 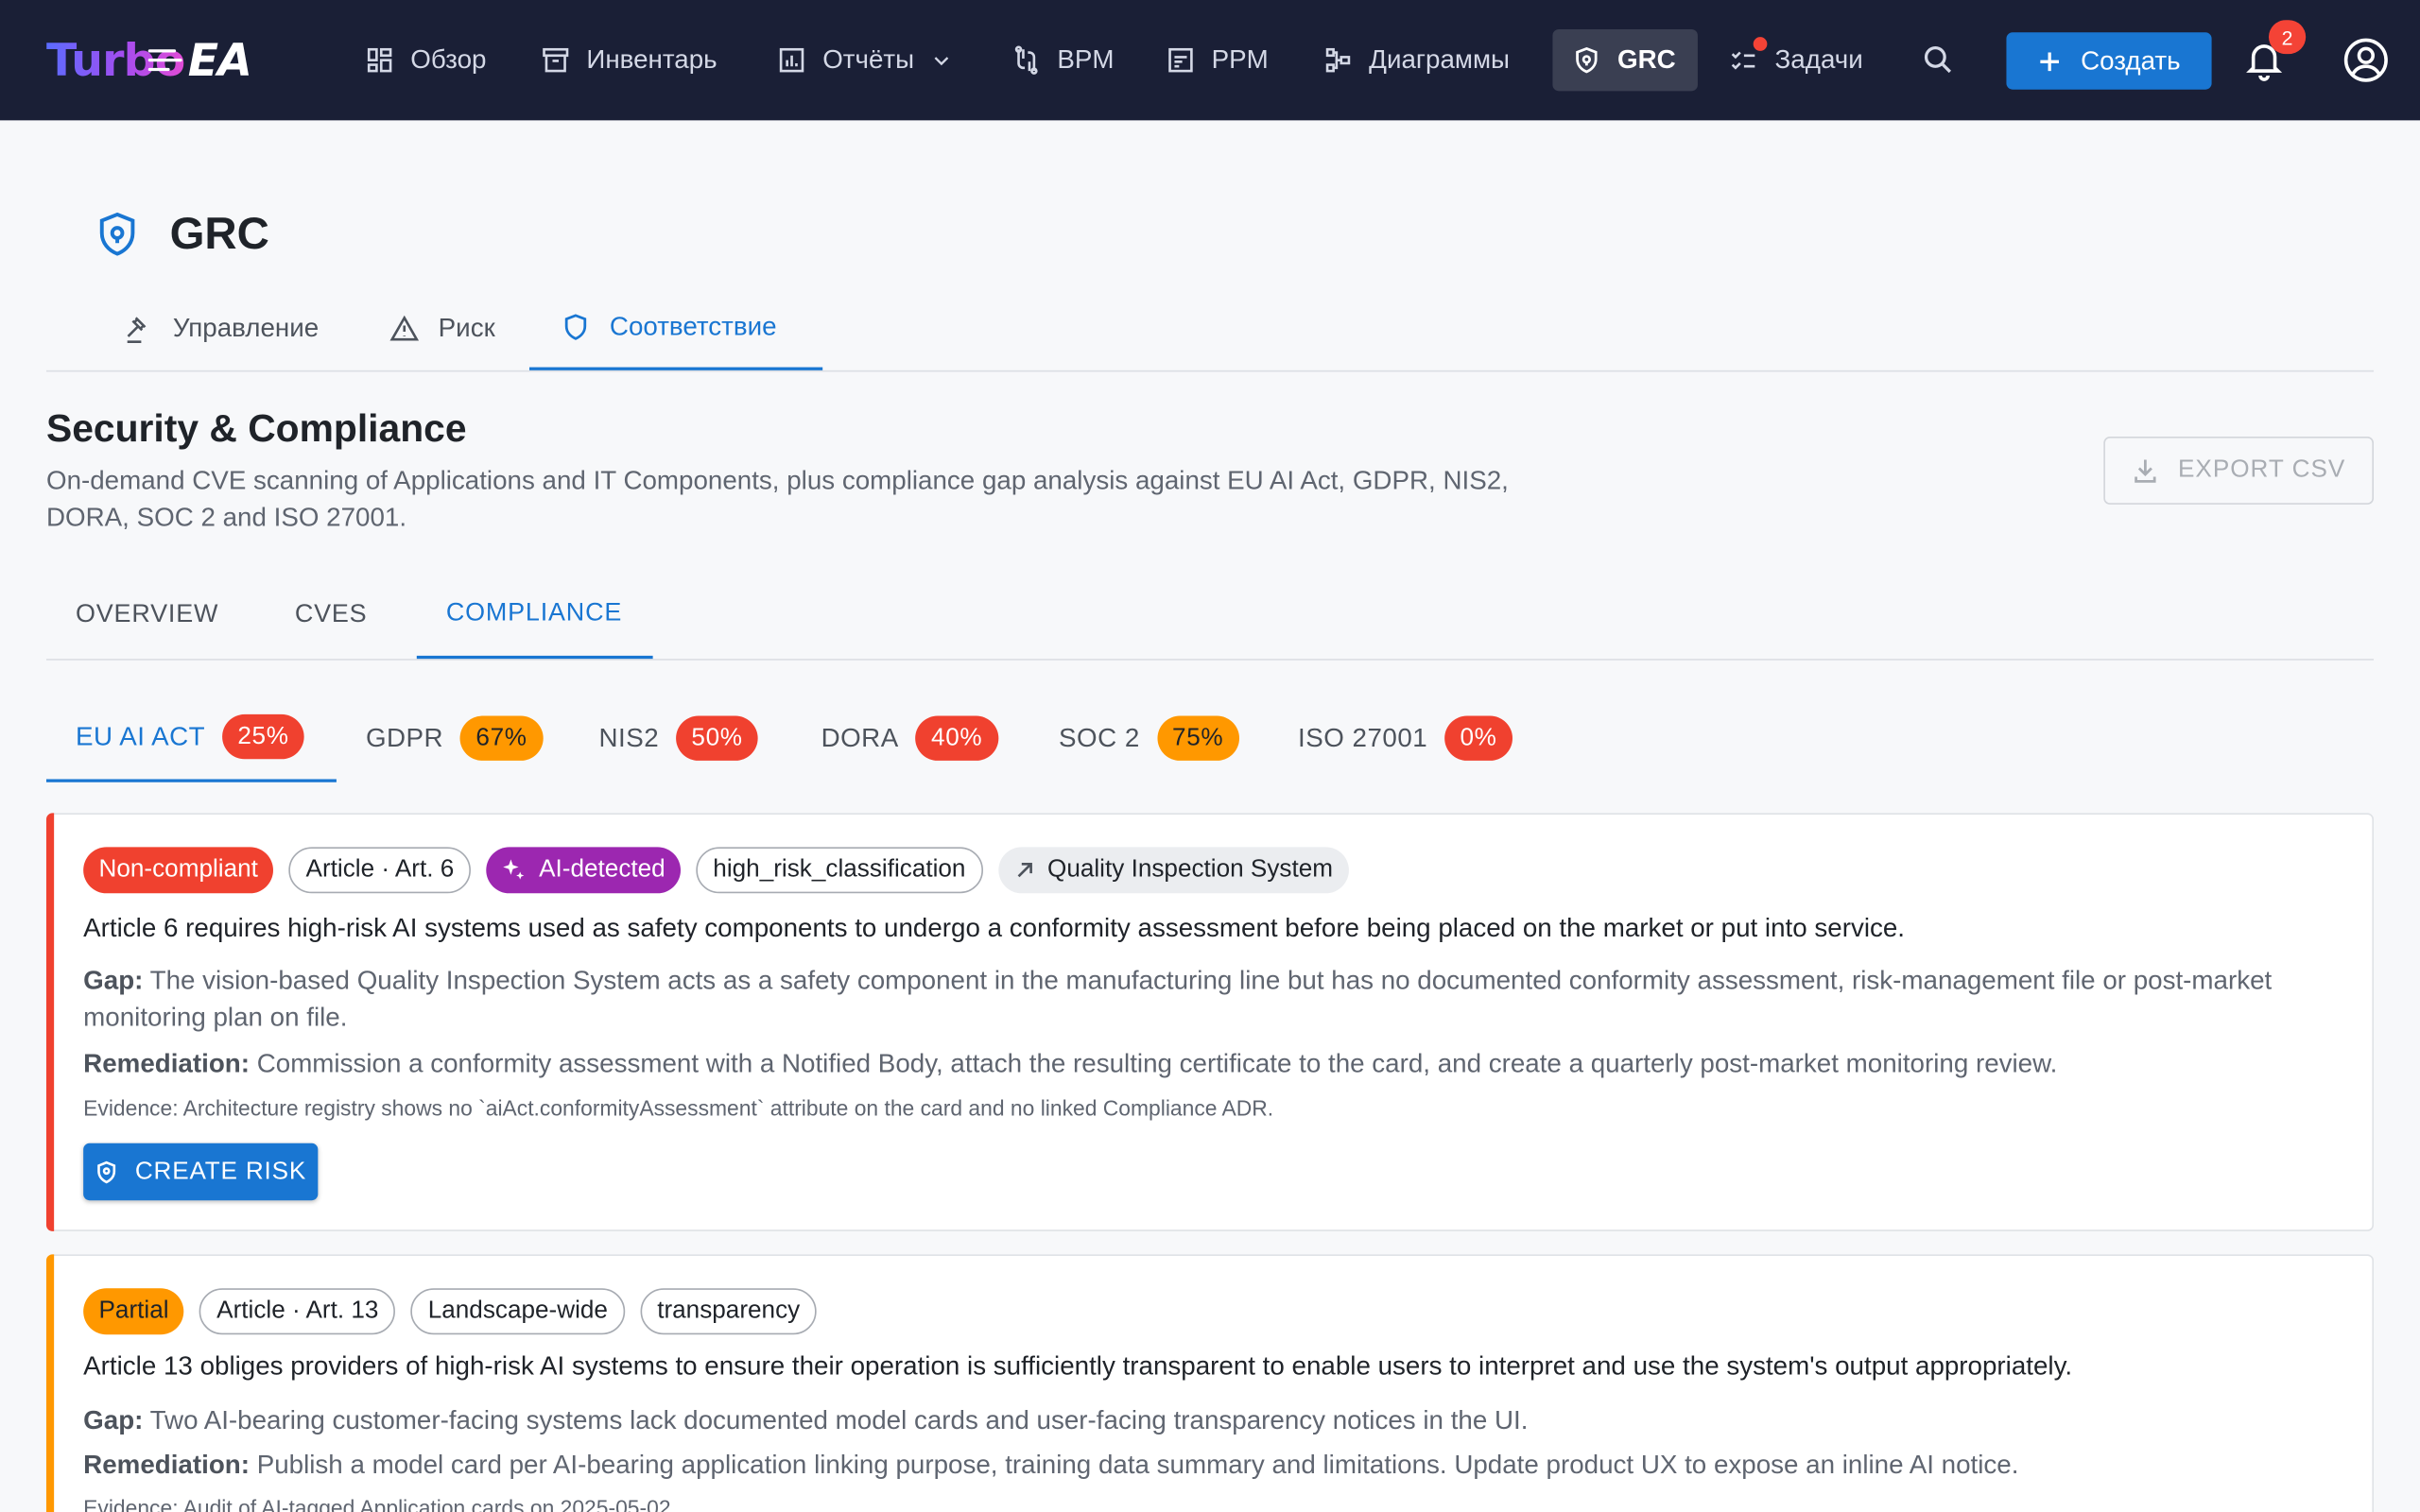 I want to click on unread-dot, so click(x=1760, y=44).